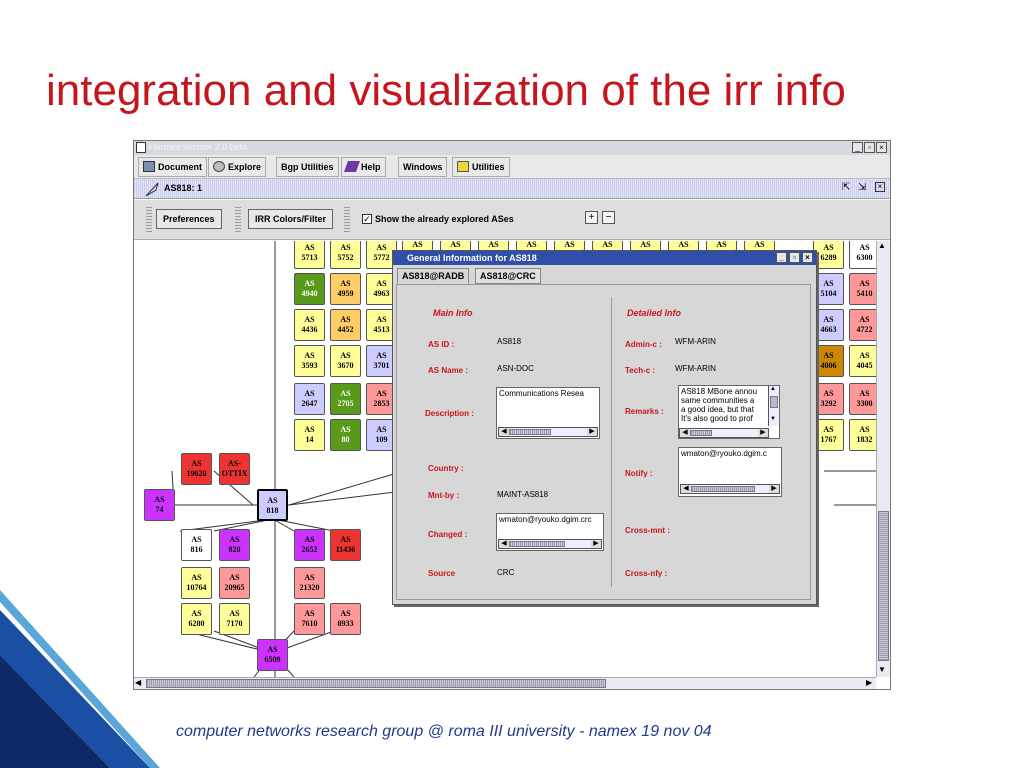  Describe the element at coordinates (846, 187) in the screenshot. I see `frame-restore-icon: ⇱` at that location.